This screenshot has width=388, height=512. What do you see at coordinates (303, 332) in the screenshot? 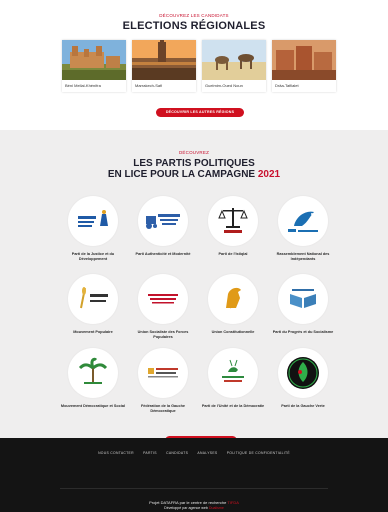
I see `party-name: Parti du Progrès et du Socialisme` at bounding box center [303, 332].